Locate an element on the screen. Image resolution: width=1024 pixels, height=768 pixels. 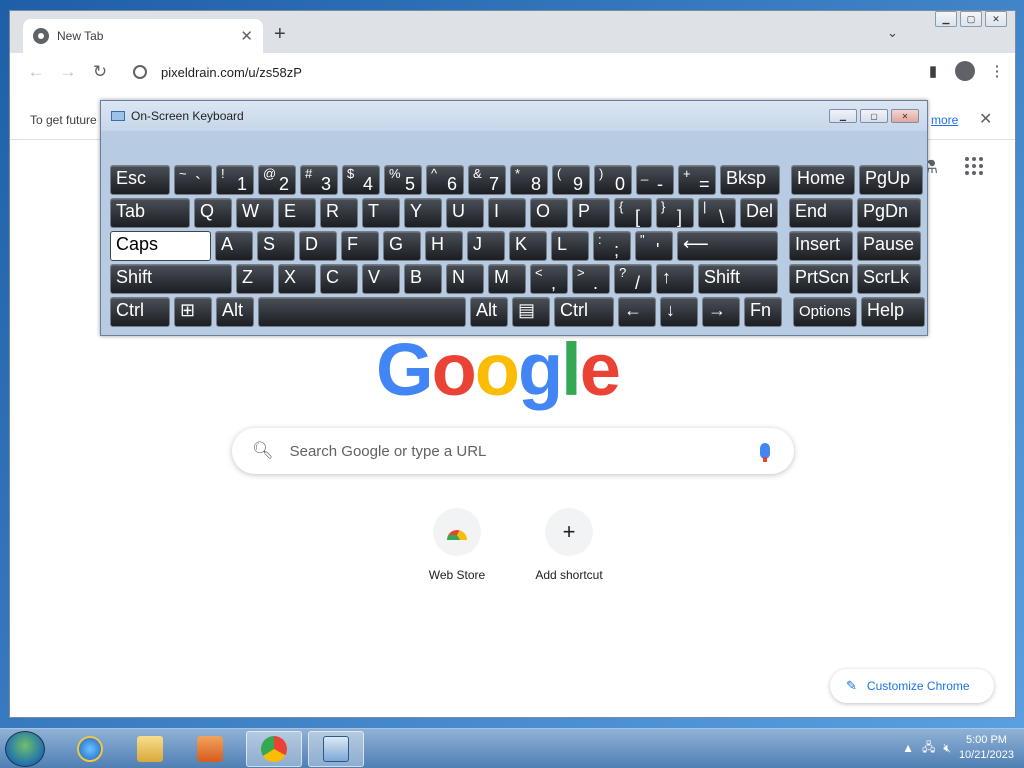
key-k: K is located at coordinates (528, 246).